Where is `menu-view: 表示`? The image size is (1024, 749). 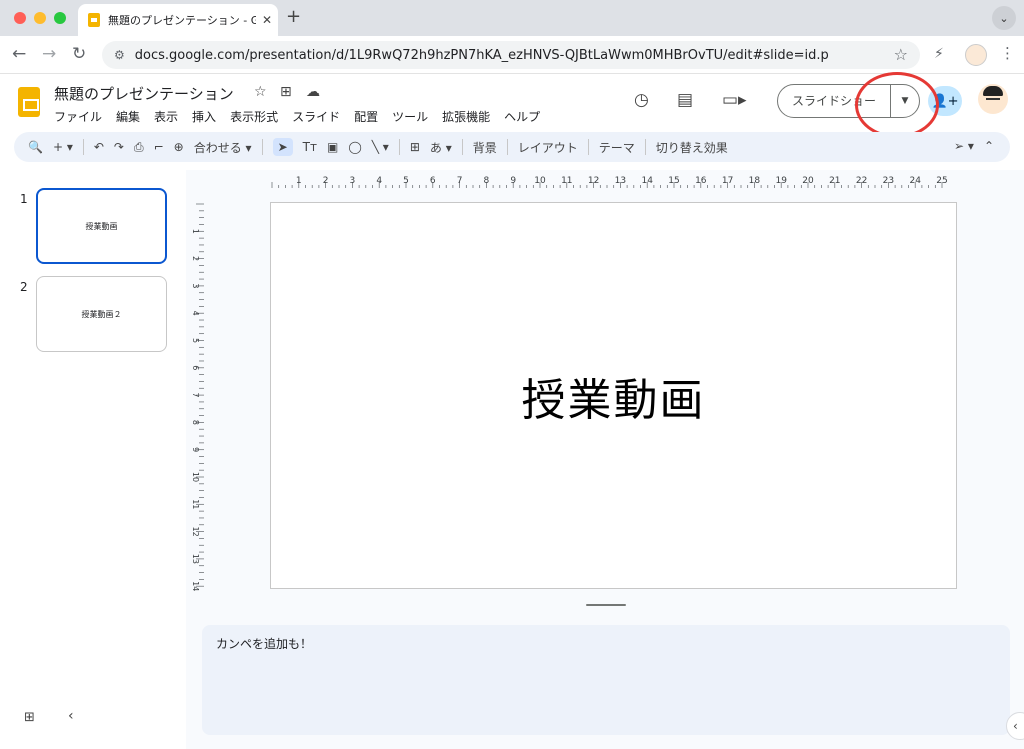
menu-view: 表示 is located at coordinates (166, 116).